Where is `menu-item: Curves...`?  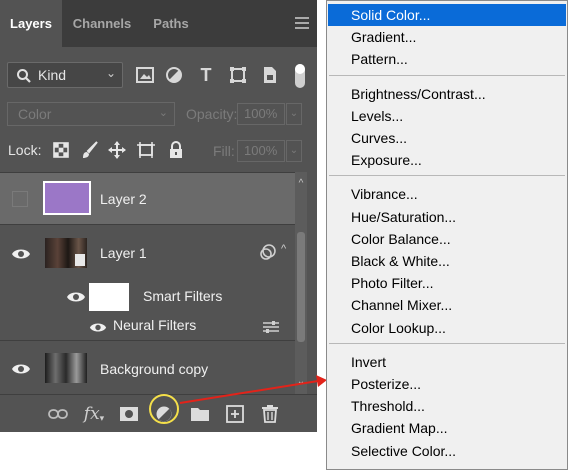
menu-item: Curves... is located at coordinates (447, 138).